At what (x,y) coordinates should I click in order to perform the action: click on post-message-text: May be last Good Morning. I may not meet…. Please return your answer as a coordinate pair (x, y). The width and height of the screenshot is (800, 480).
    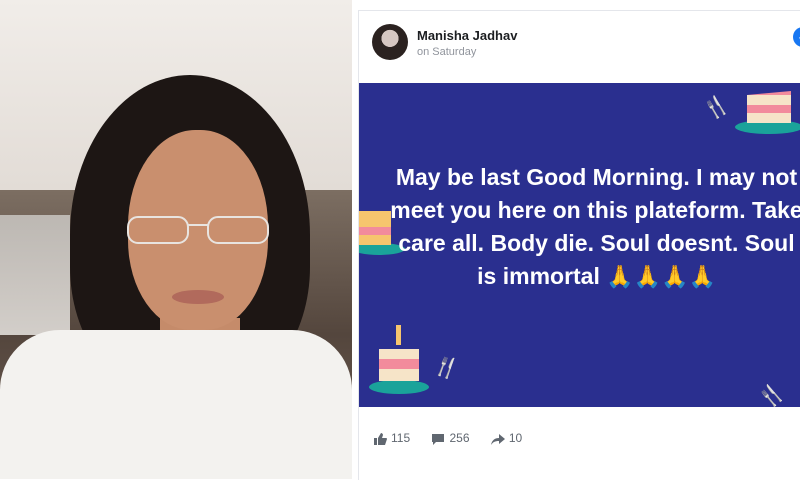
    Looking at the image, I should click on (595, 226).